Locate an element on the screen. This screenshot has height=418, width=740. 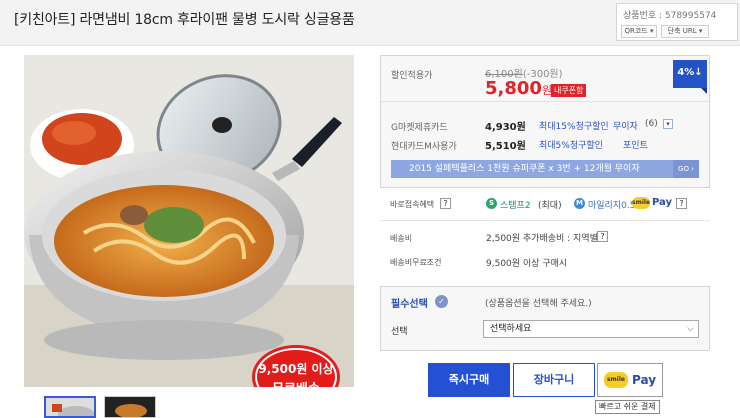
card2-label: 현대카드M사용가 is located at coordinates (424, 147).